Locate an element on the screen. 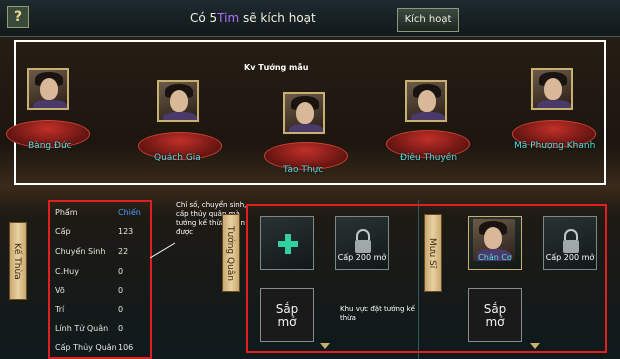 Image resolution: width=620 pixels, height=359 pixels. pointer-arrow is located at coordinates (162, 250).